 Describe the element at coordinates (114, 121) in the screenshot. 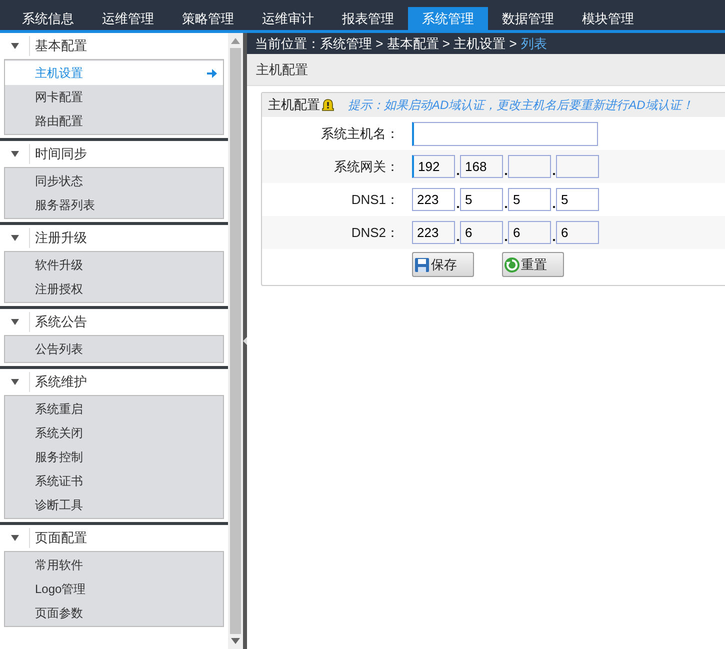

I see `sidebar-item: 路由配置` at that location.